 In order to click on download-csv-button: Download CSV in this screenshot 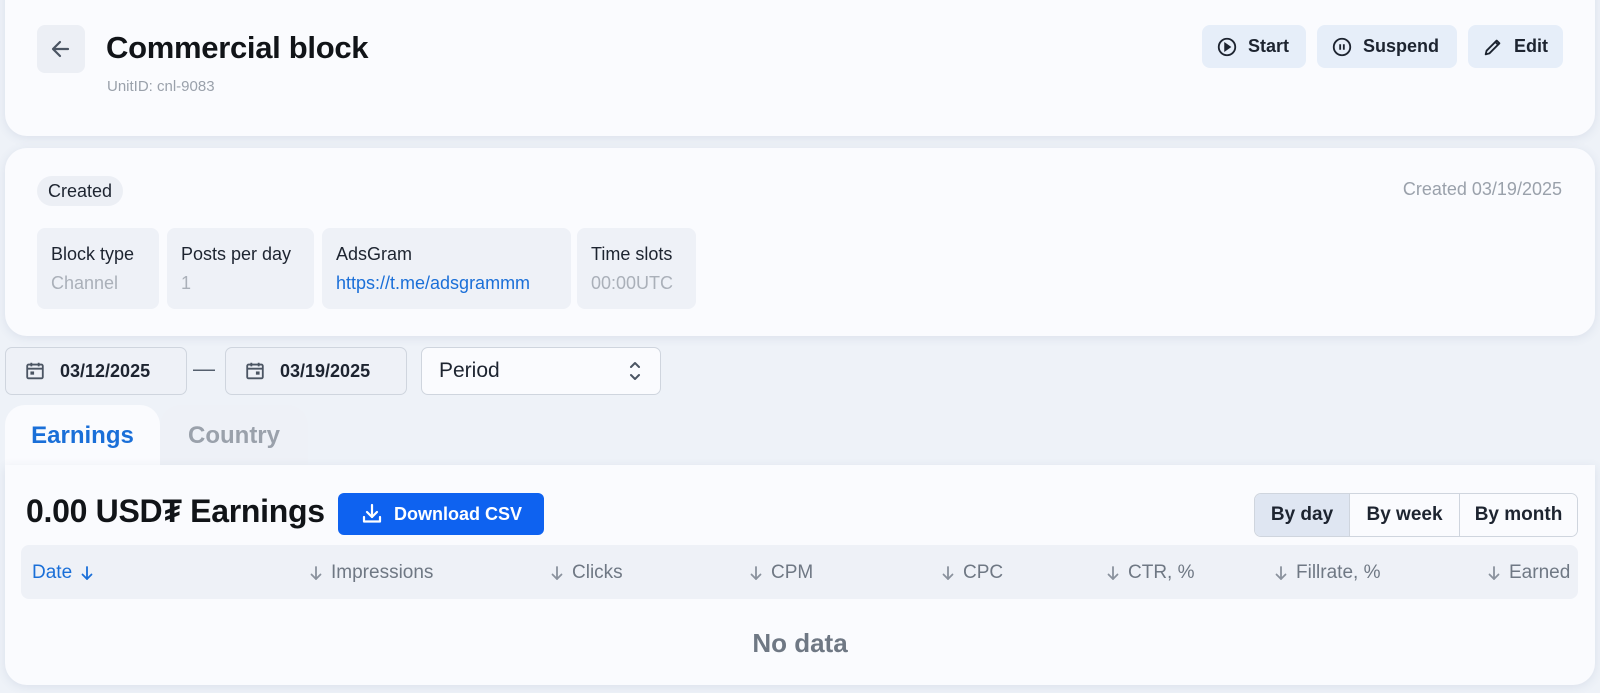, I will do `click(441, 514)`.